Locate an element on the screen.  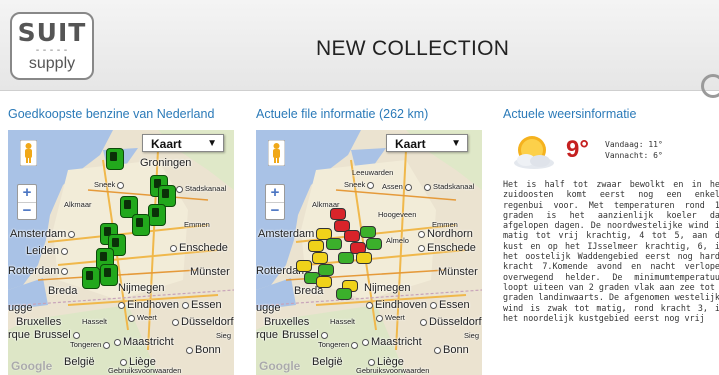
map-type-label: Kaart is located at coordinates (410, 144).